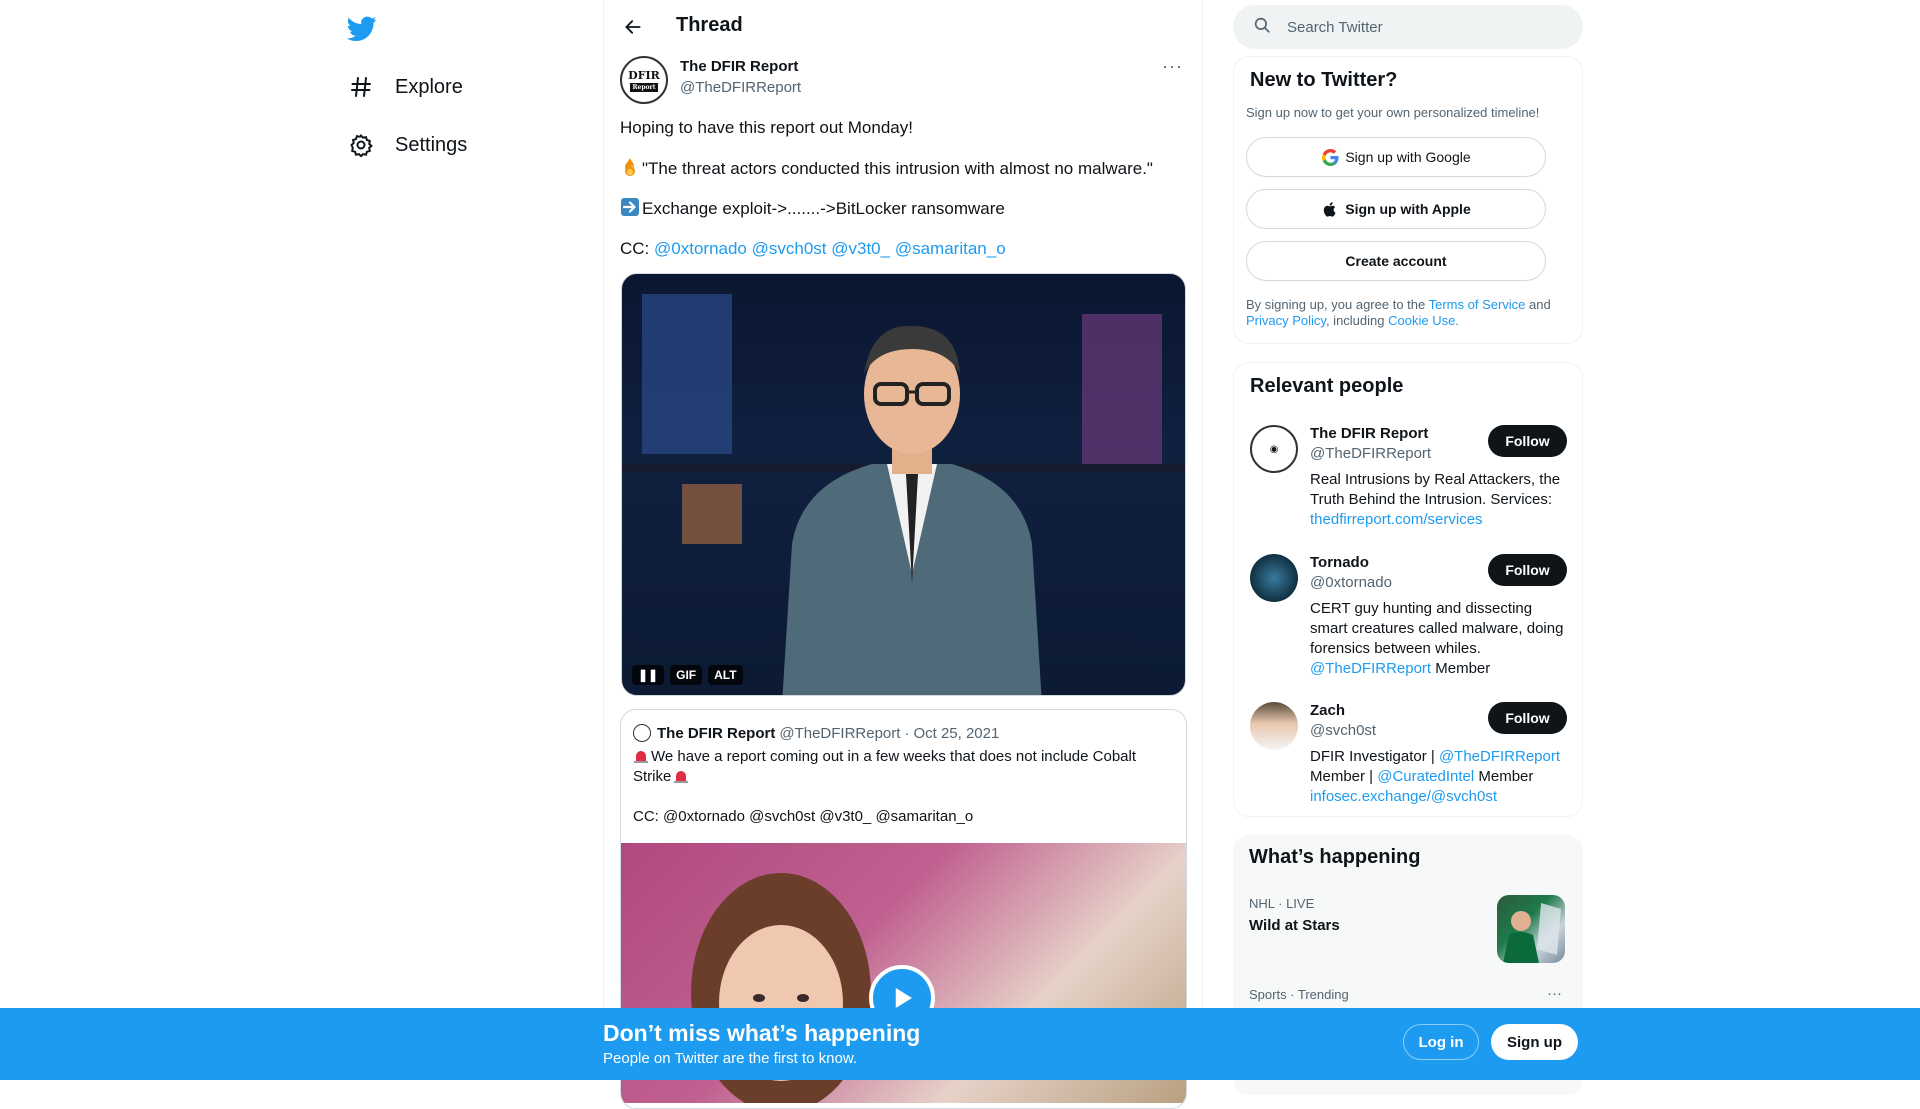 This screenshot has width=1920, height=1109. I want to click on trend-more-icon: ···, so click(1554, 993).